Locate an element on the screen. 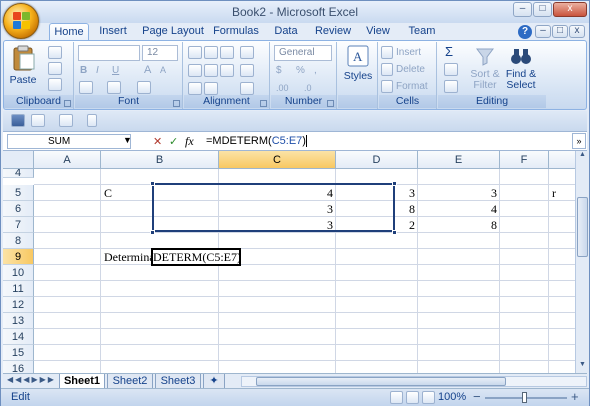 The width and height of the screenshot is (590, 406). row-header-15: 15 is located at coordinates (18, 353).